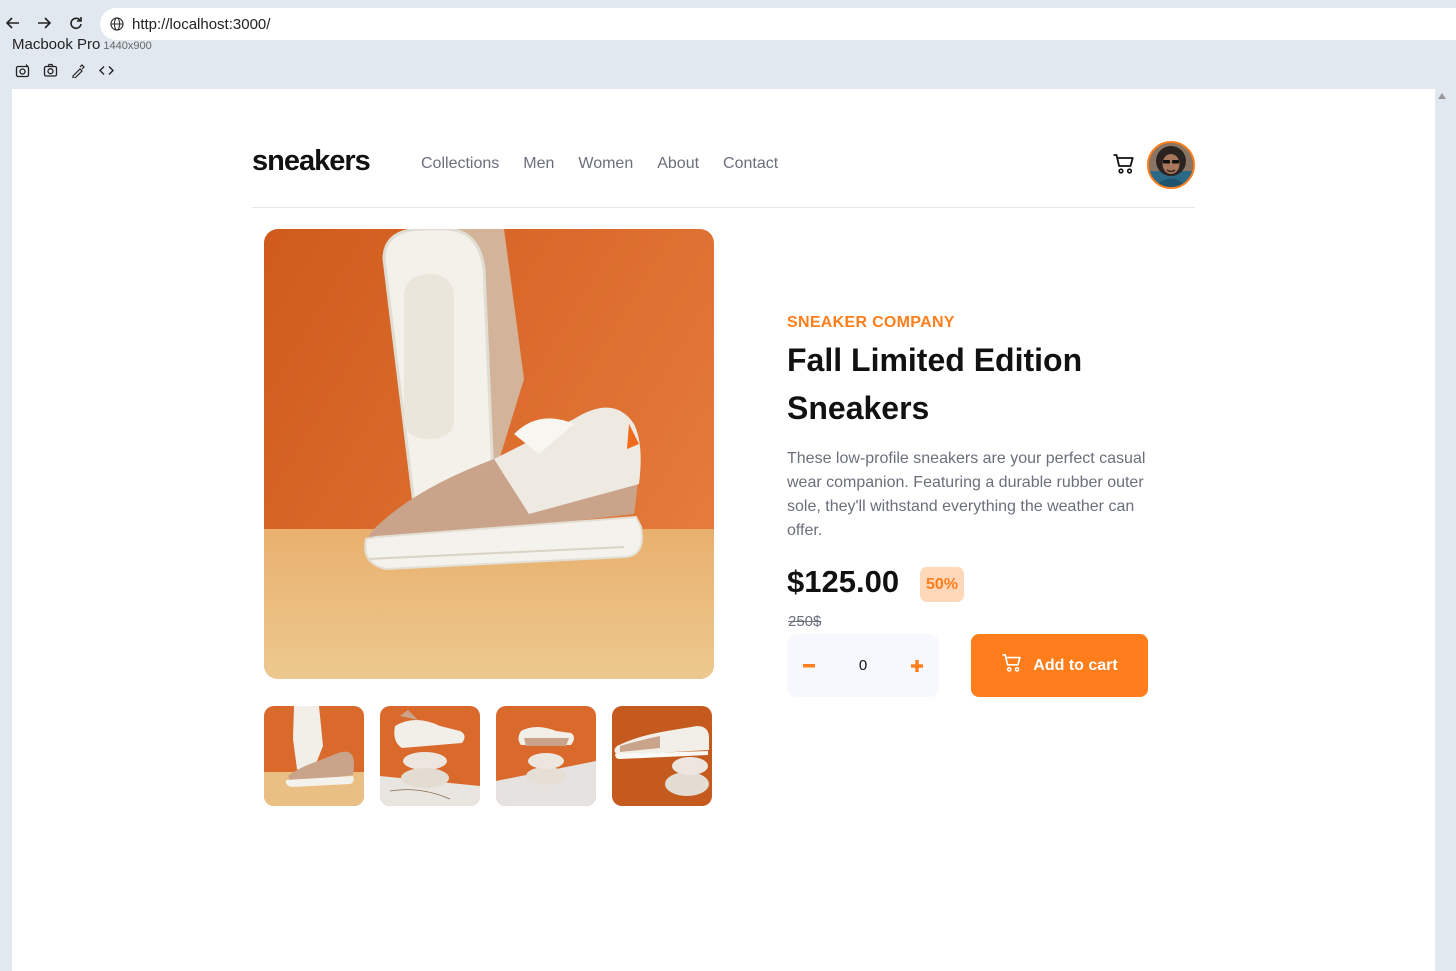 The image size is (1456, 971). What do you see at coordinates (488, 756) in the screenshot?
I see `thumbnail-strip` at bounding box center [488, 756].